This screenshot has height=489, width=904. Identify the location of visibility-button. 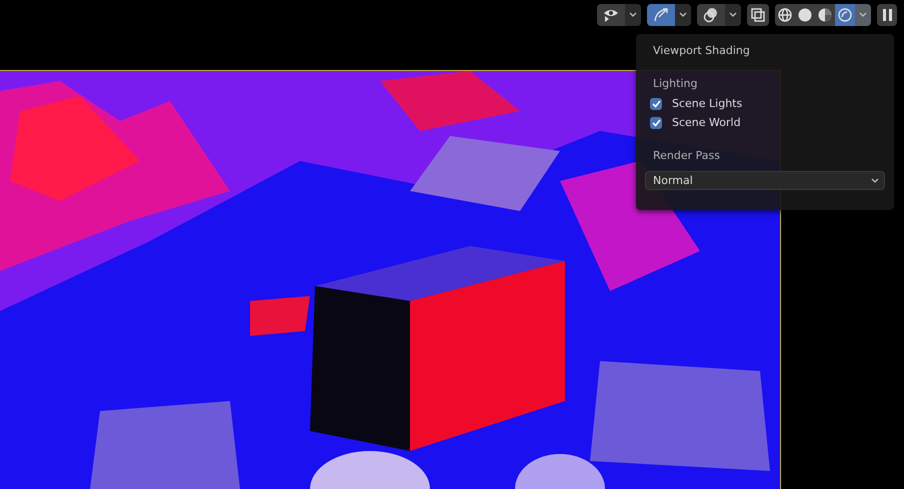
(611, 15).